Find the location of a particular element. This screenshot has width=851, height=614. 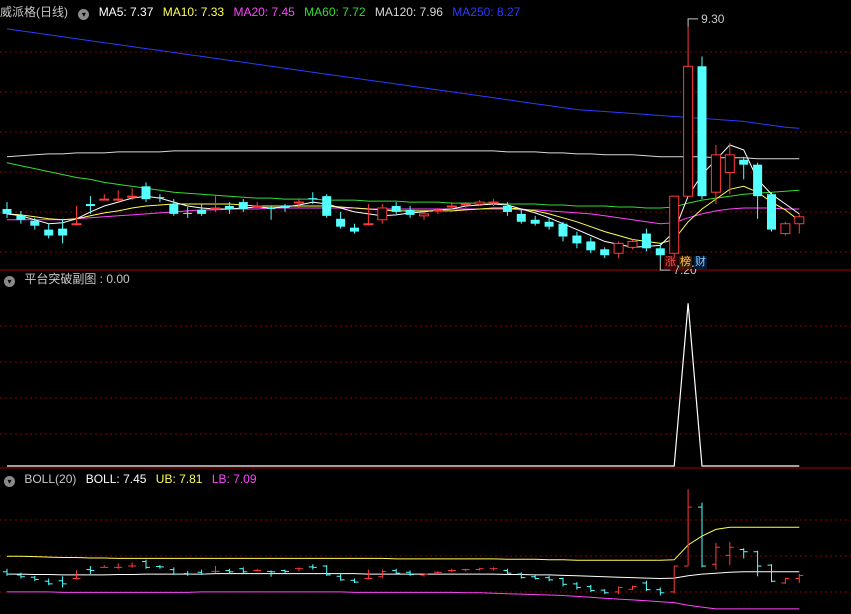

ma5-label: MA5: 7.37 is located at coordinates (126, 12).